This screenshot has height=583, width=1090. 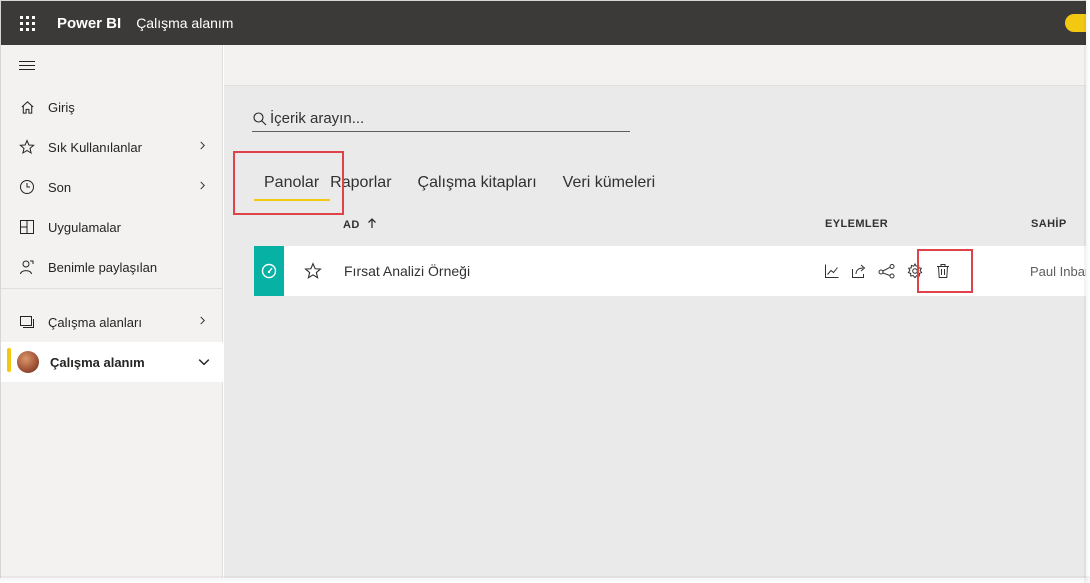 I want to click on star-icon, so click(x=27, y=147).